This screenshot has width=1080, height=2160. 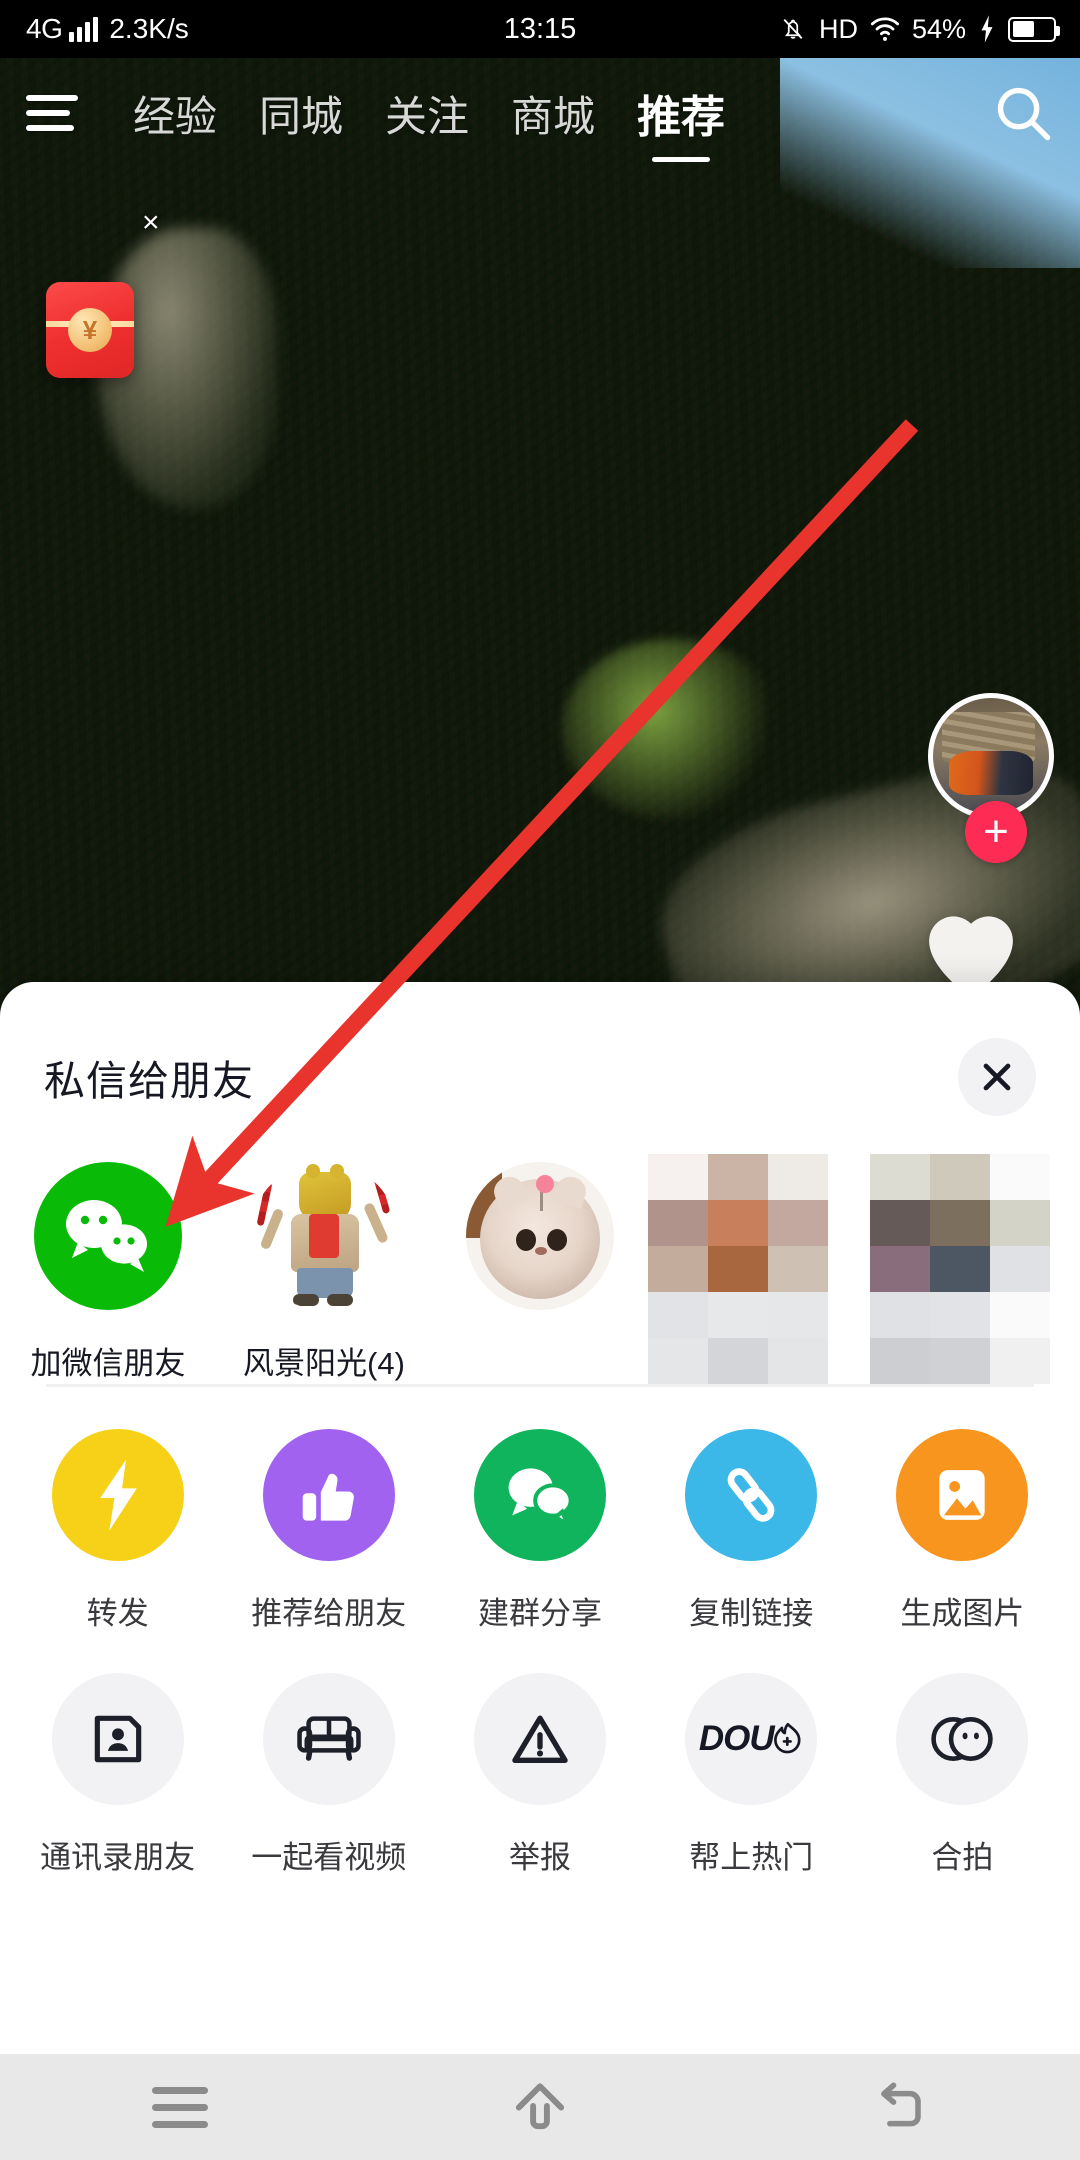 I want to click on list-item-label: 风景阳光(4), so click(x=324, y=1363).